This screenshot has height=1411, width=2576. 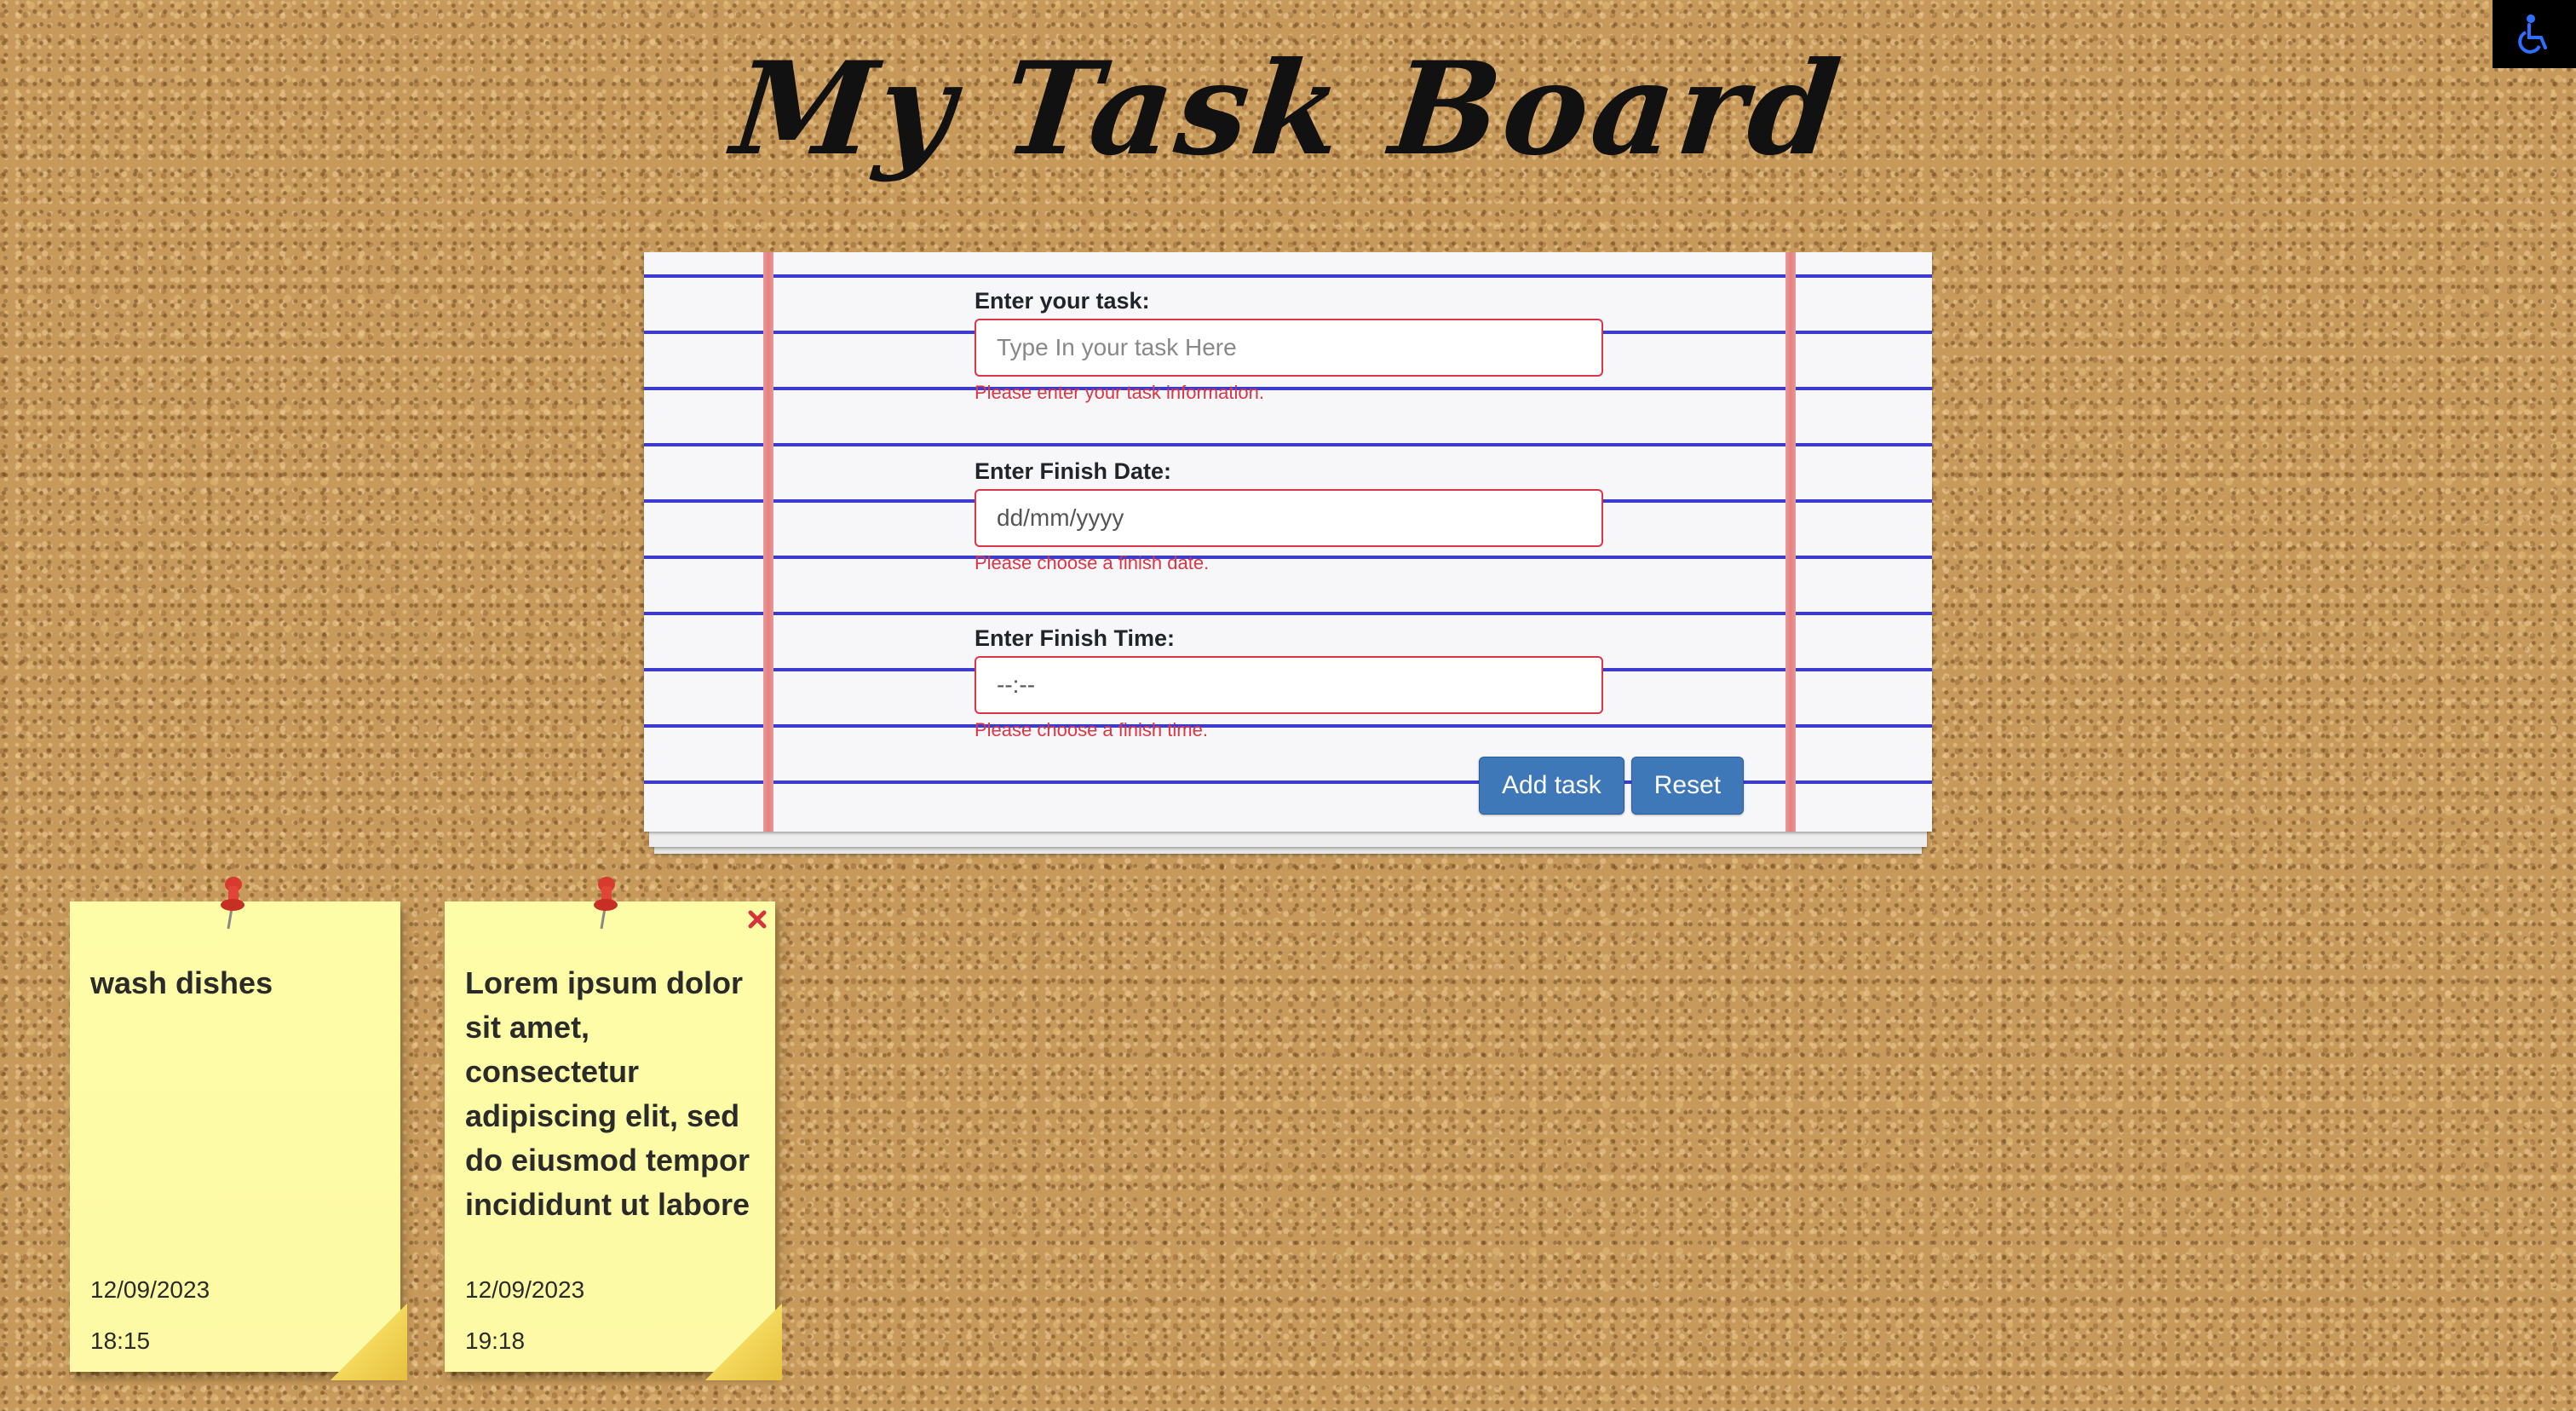 What do you see at coordinates (1074, 471) in the screenshot?
I see `date-label: Enter Finish Date:` at bounding box center [1074, 471].